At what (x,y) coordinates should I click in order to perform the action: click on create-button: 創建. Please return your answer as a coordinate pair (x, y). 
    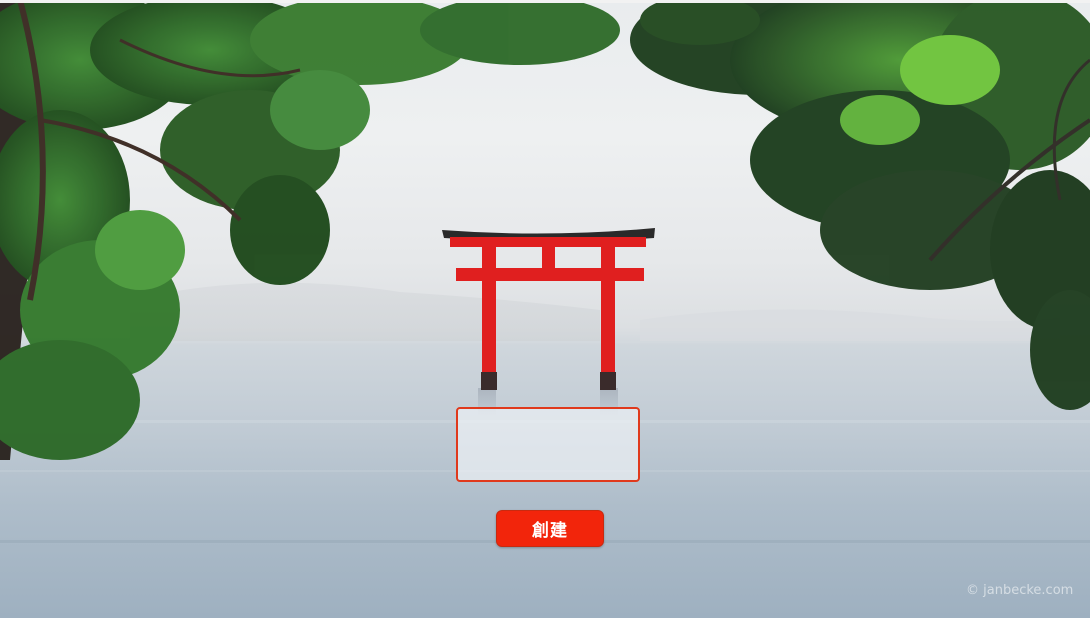
    Looking at the image, I should click on (550, 528).